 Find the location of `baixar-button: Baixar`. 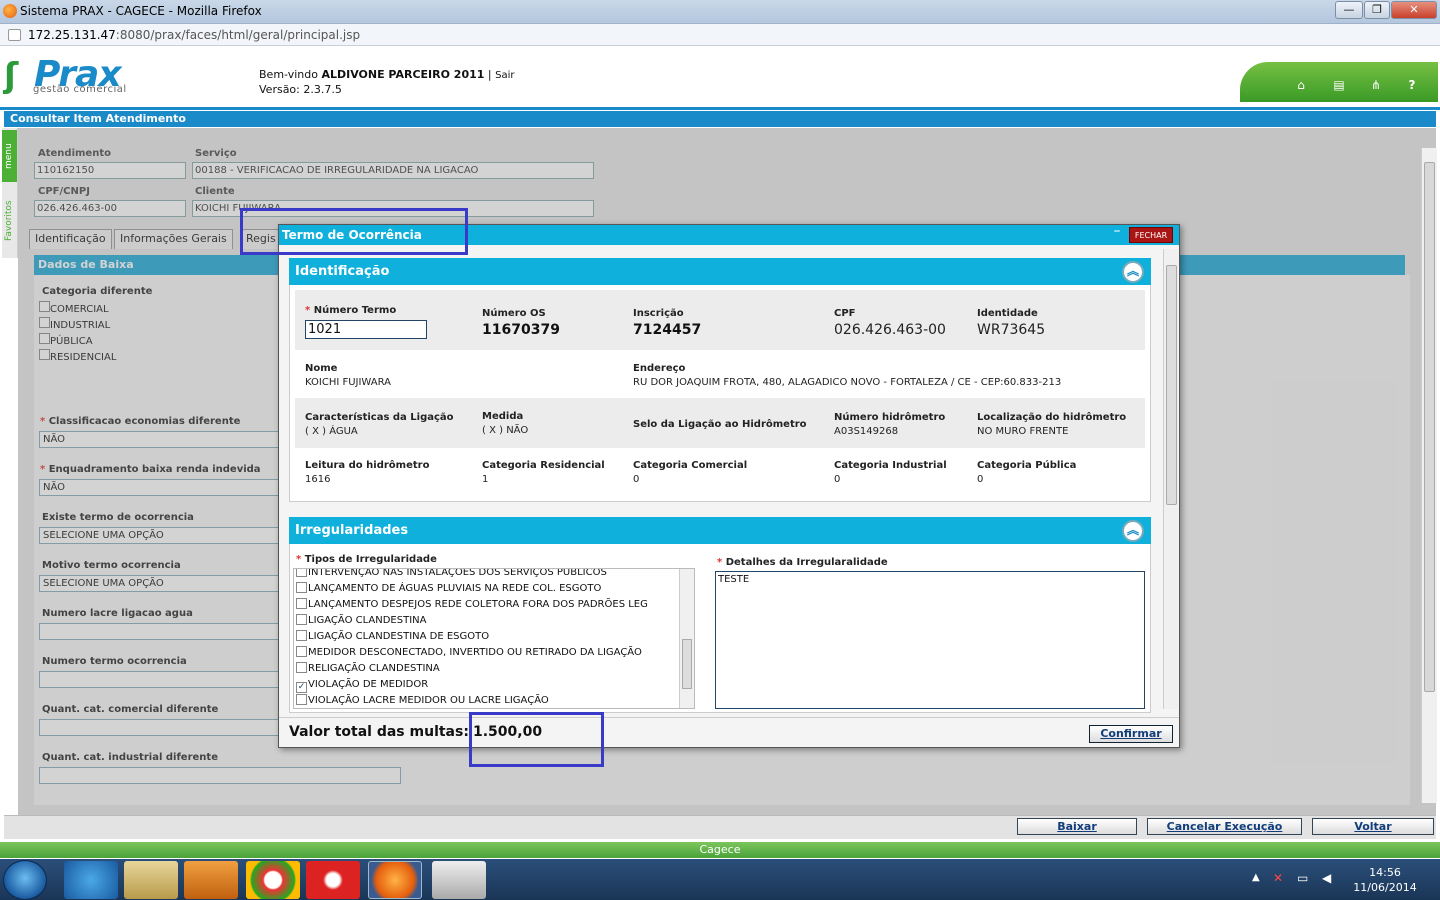

baixar-button: Baixar is located at coordinates (1077, 826).